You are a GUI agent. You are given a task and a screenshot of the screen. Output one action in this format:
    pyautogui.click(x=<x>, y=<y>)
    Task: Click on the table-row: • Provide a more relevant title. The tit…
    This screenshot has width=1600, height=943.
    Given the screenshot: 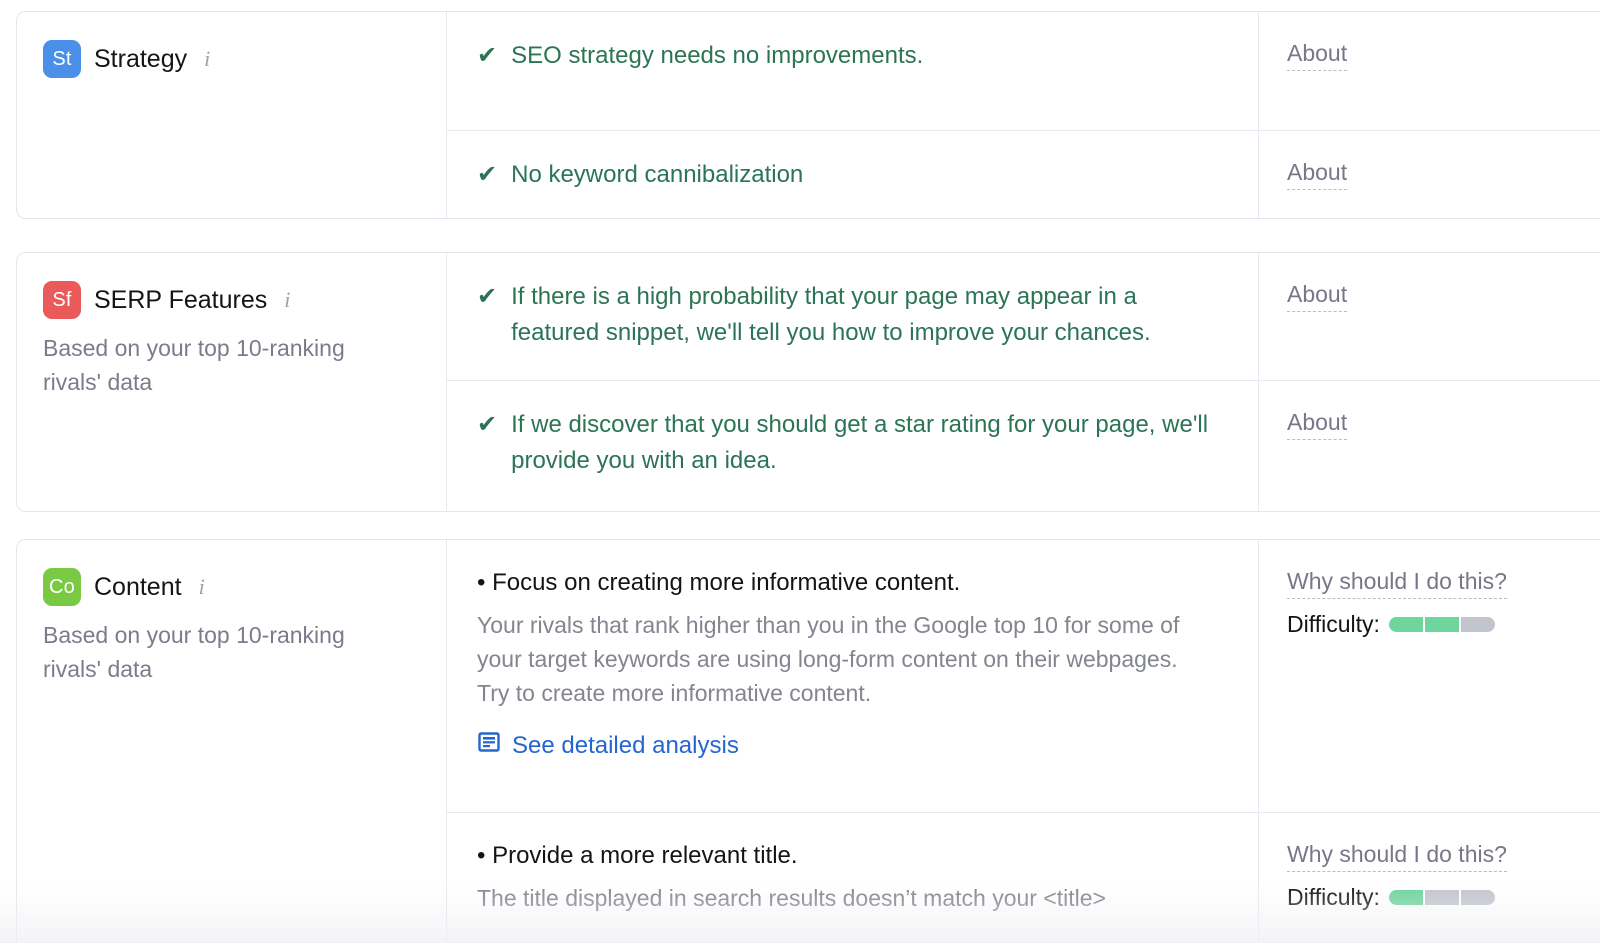 What is the action you would take?
    pyautogui.click(x=1023, y=877)
    